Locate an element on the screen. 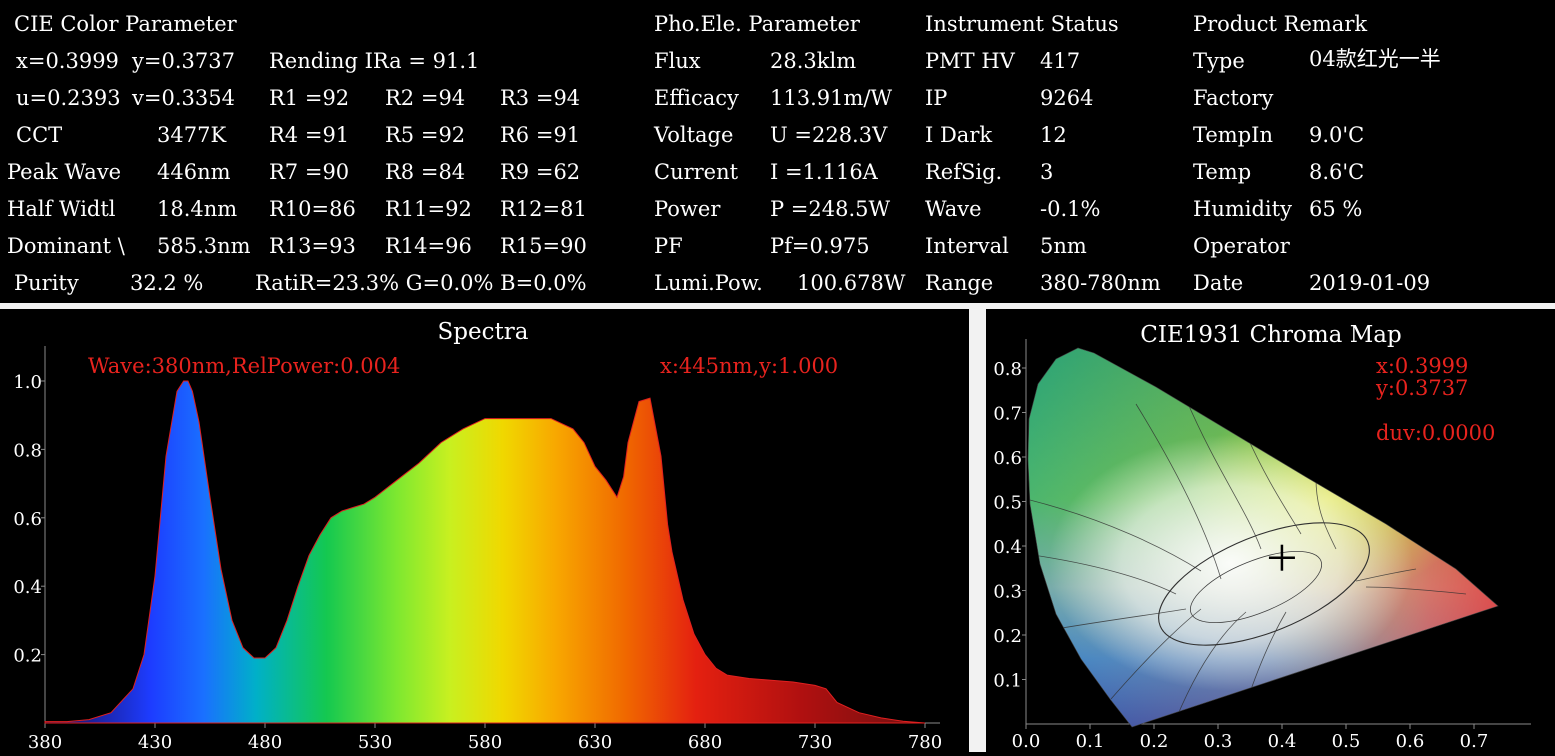  y-tick-label: 0.2 is located at coordinates (1007, 636).